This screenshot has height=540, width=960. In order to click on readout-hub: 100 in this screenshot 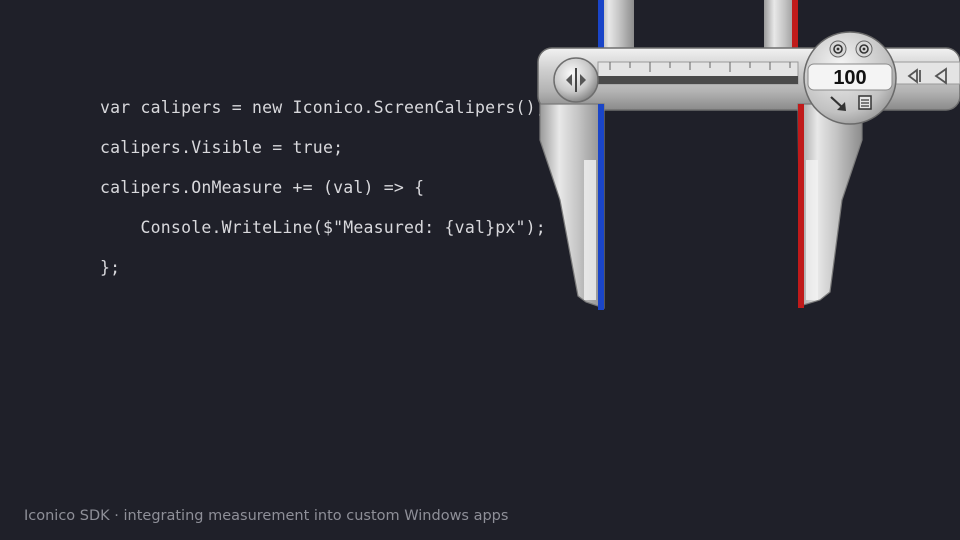, I will do `click(850, 78)`.